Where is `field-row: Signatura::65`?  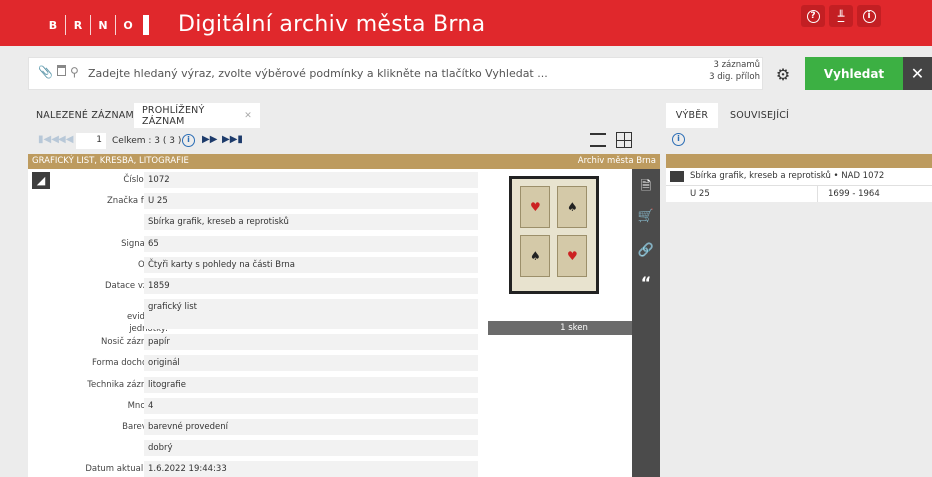
field-row: Signatura::65 is located at coordinates (253, 243).